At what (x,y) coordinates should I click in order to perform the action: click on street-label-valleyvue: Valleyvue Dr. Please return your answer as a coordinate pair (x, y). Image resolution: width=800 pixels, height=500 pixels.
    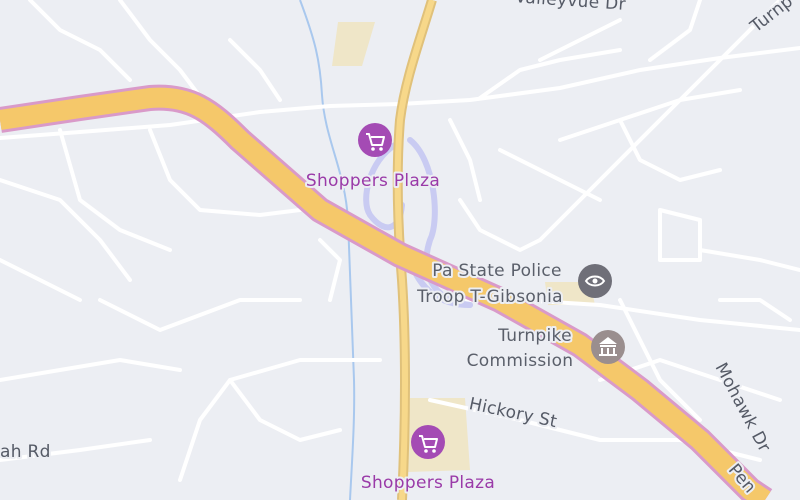
    Looking at the image, I should click on (570, 7).